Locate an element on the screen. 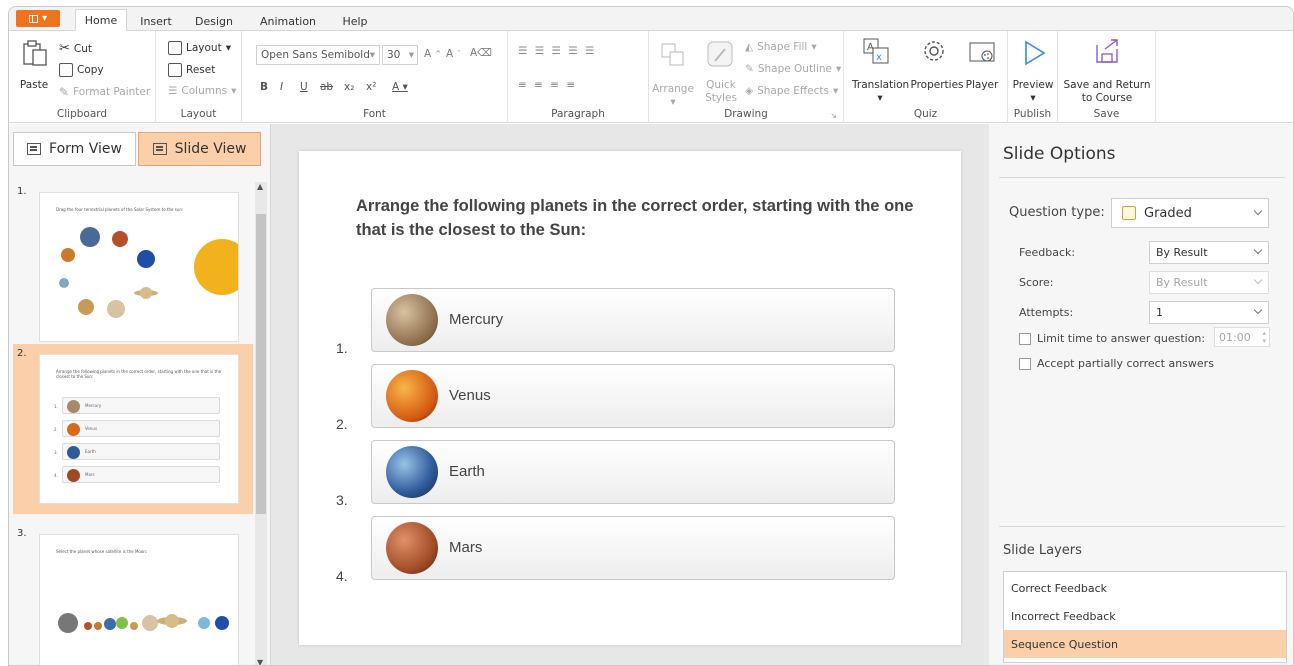 The width and height of the screenshot is (1294, 666). font-family-select: Open Sans Semibold ▾ is located at coordinates (318, 55).